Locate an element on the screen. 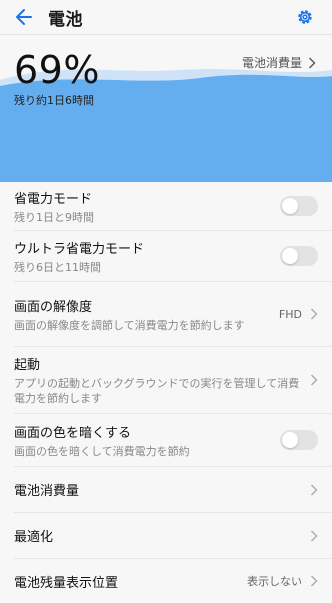 This screenshot has height=603, width=332. row-label: 最適化 is located at coordinates (34, 537).